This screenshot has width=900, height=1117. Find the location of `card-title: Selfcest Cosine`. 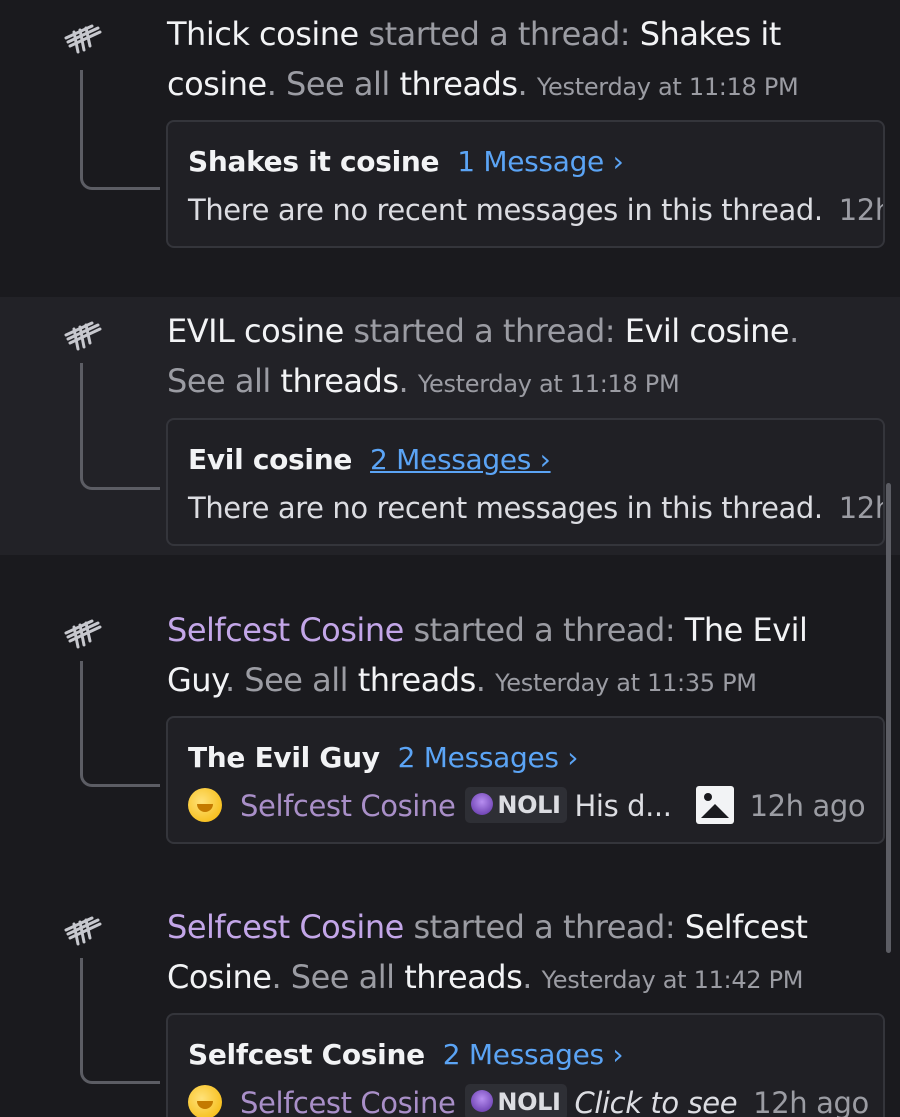

card-title: Selfcest Cosine is located at coordinates (306, 1054).